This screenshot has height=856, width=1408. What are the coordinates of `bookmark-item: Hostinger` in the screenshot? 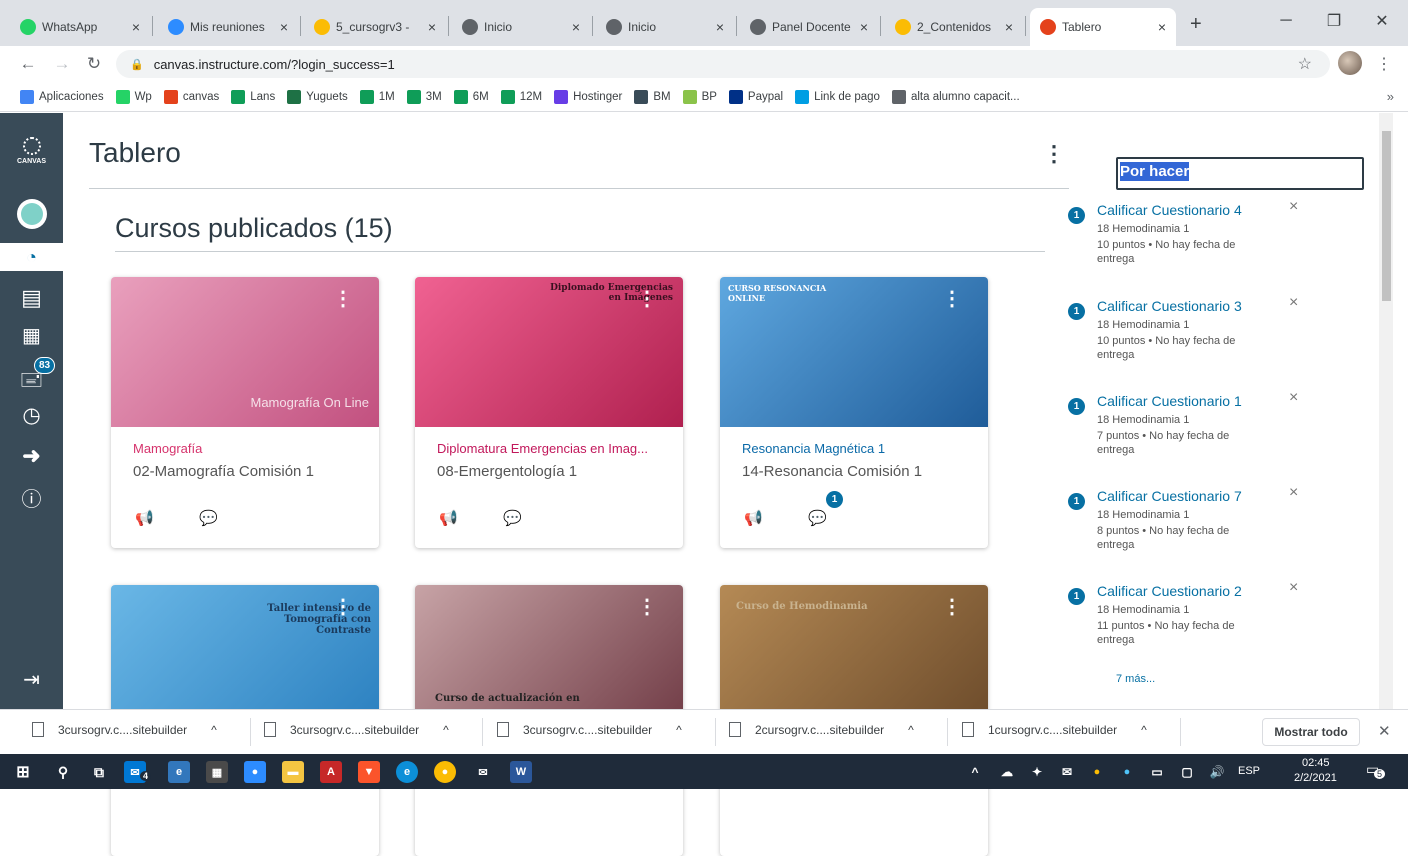 It's located at (588, 96).